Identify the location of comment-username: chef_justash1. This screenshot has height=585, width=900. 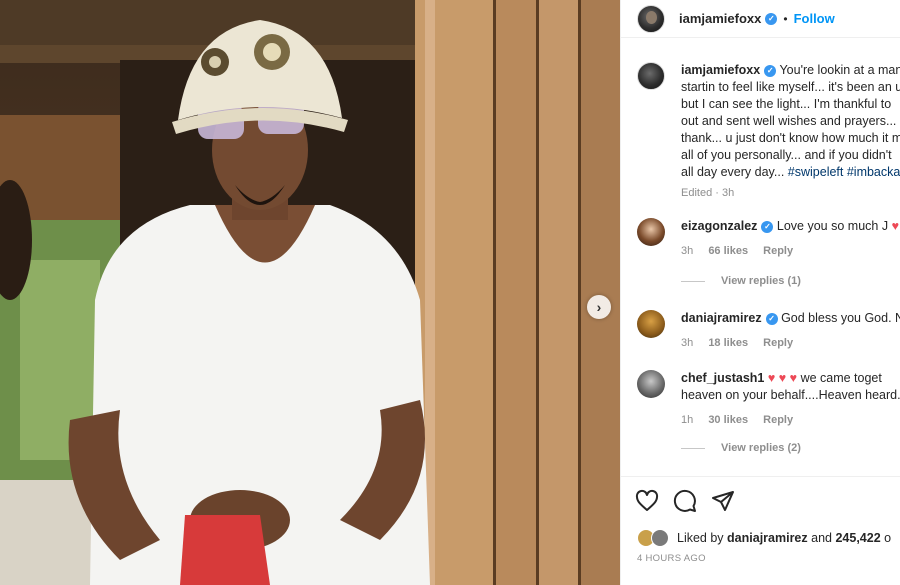
(722, 378).